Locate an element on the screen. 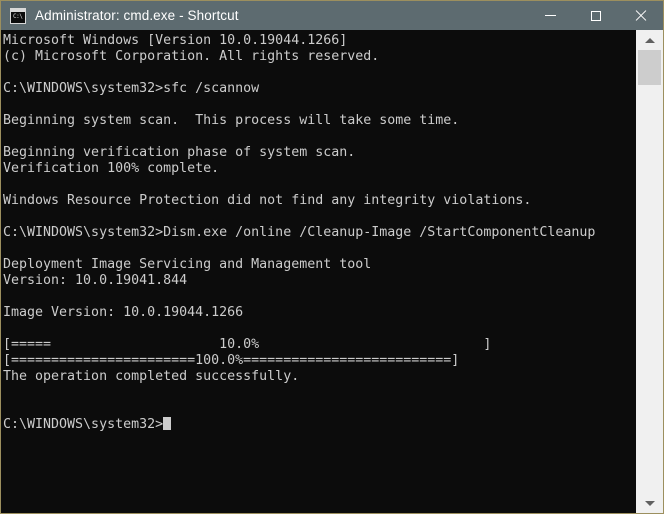 This screenshot has height=514, width=664. cmd-icon-titlebar-strip is located at coordinates (18, 10).